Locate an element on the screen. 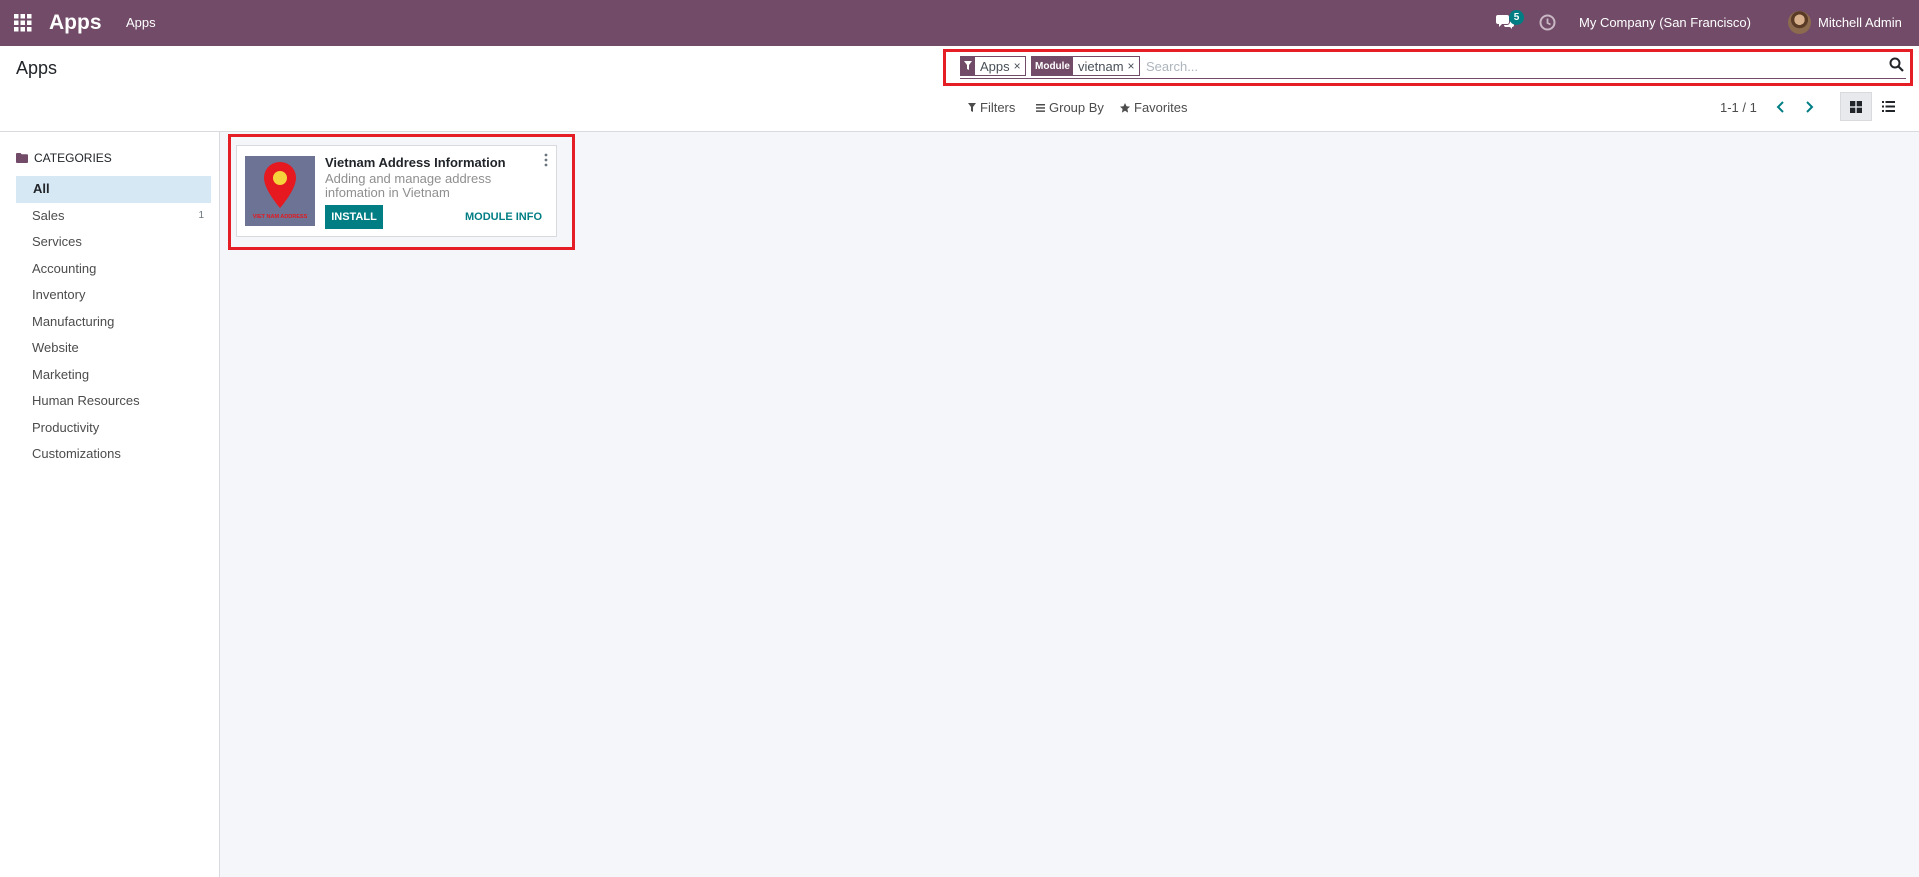 The height and width of the screenshot is (877, 1919). category-label: Marketing is located at coordinates (61, 374).